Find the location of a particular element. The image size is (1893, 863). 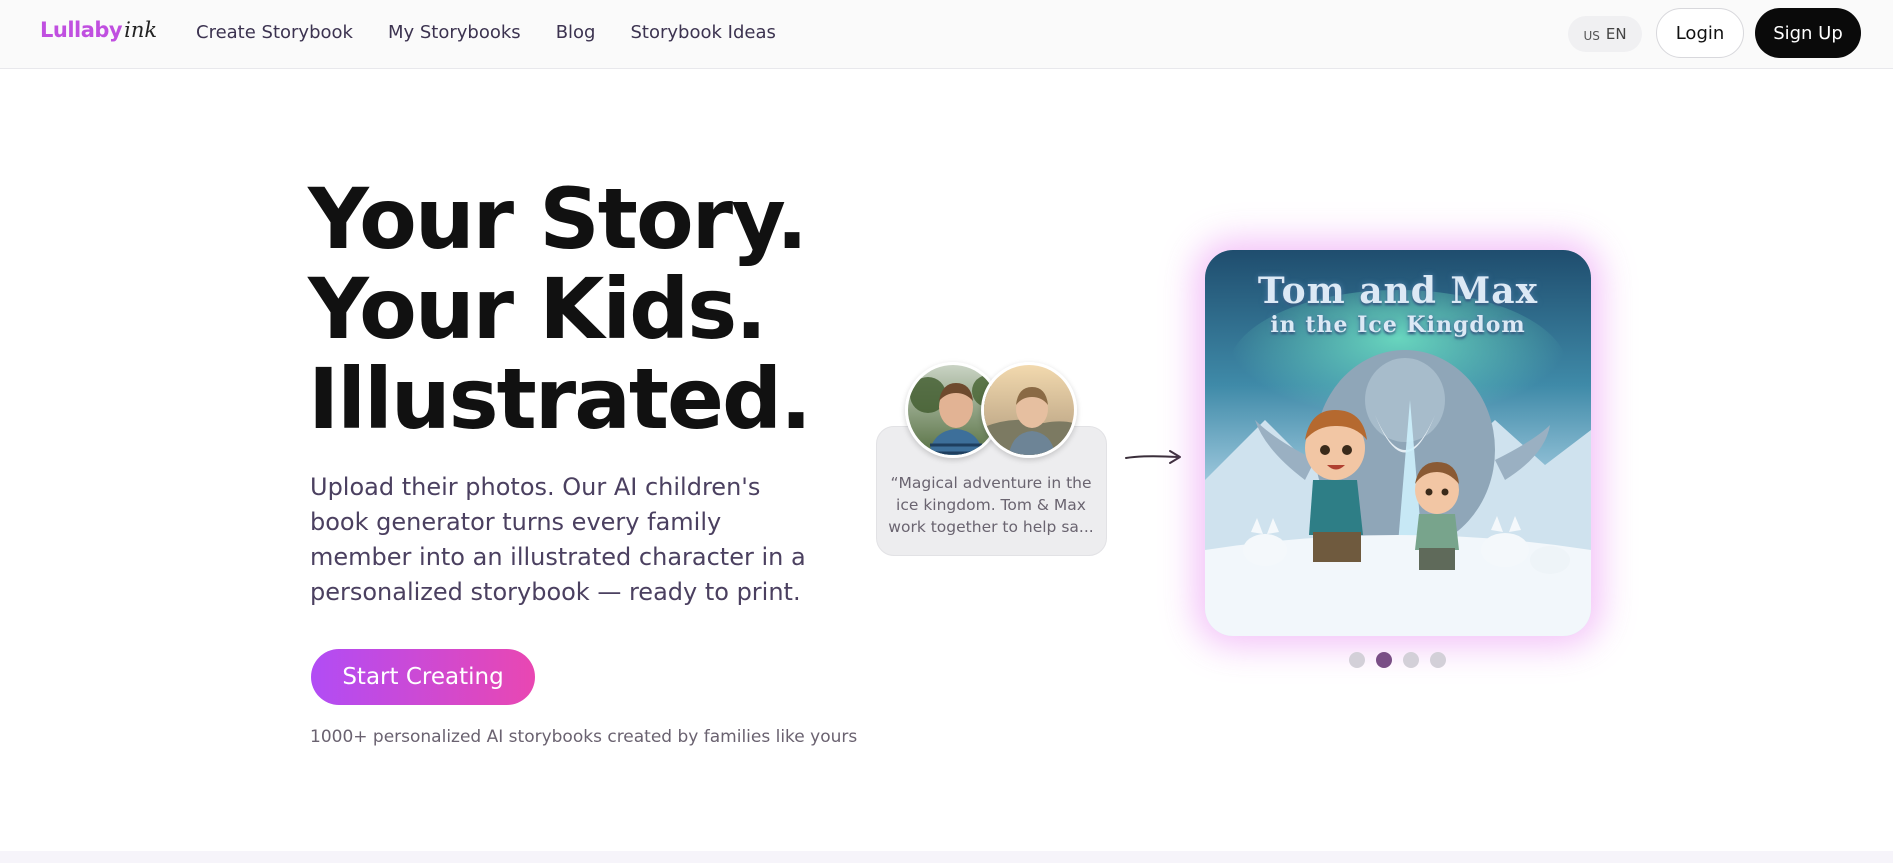

carousel-dot-active is located at coordinates (1384, 660).